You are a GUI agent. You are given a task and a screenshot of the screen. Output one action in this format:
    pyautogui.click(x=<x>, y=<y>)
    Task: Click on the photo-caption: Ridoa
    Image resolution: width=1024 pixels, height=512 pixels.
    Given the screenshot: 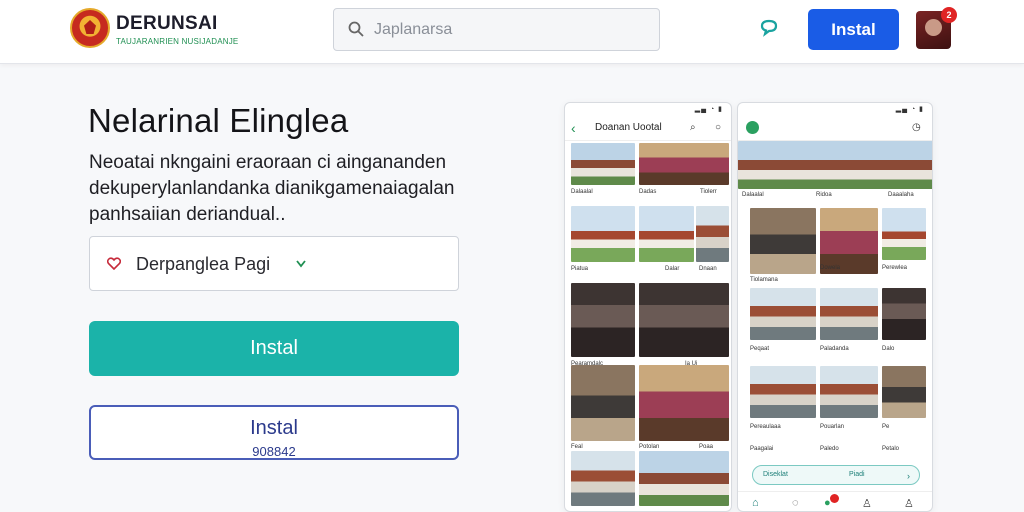 What is the action you would take?
    pyautogui.click(x=824, y=195)
    